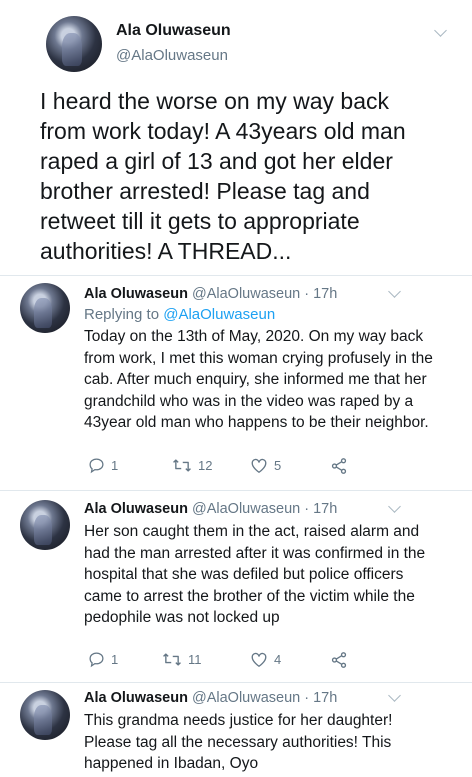  I want to click on retweet-button: 12, so click(192, 465).